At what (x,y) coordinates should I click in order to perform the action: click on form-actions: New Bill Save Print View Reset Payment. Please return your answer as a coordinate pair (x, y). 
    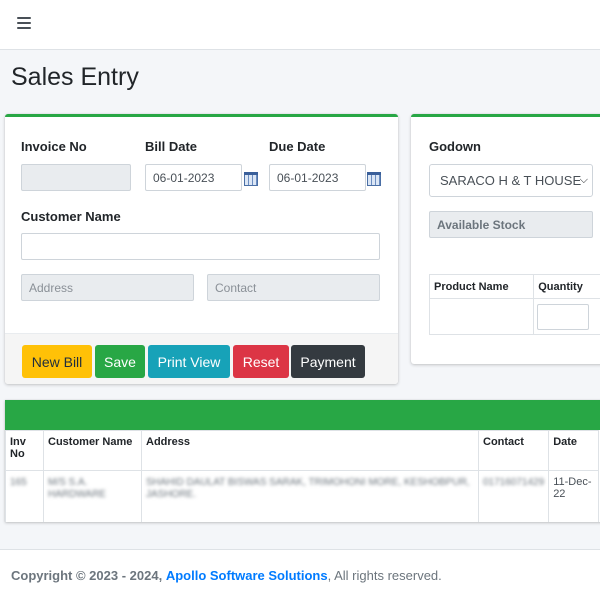
    Looking at the image, I should click on (201, 358).